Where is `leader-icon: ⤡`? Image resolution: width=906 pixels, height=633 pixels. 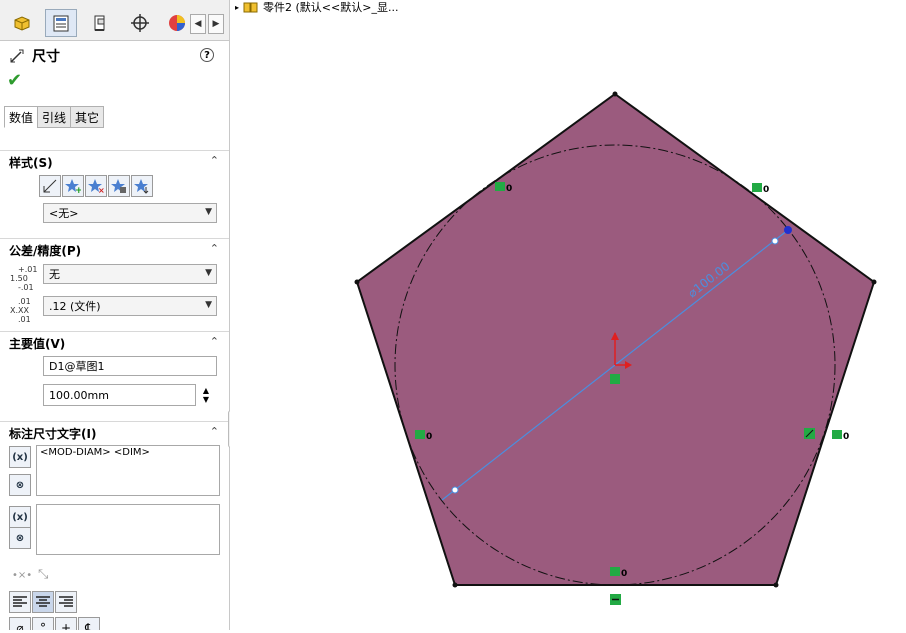
leader-icon: ⤡ is located at coordinates (43, 574).